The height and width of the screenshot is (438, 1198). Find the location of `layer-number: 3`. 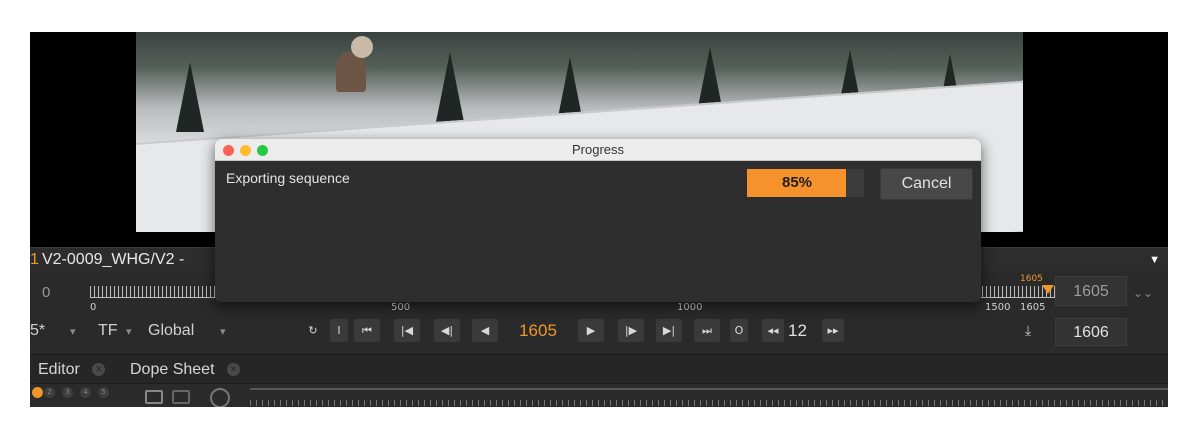

layer-number: 3 is located at coordinates (67, 392).